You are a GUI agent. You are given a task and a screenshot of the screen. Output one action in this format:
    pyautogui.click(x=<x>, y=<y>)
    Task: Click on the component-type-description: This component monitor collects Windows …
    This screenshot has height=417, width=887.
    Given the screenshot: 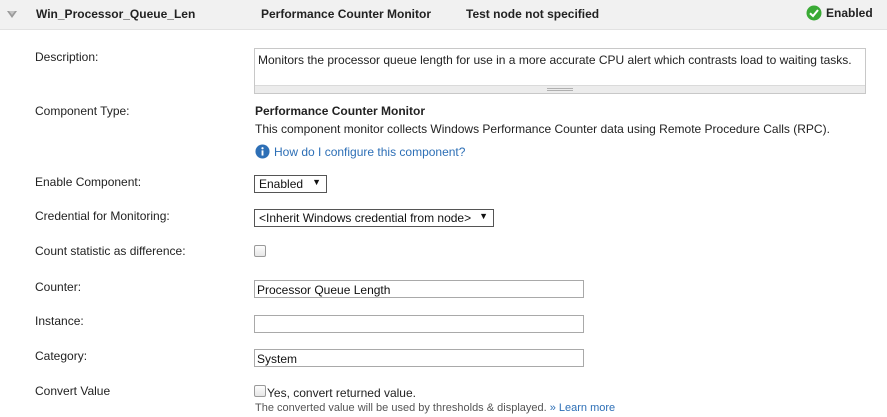 What is the action you would take?
    pyautogui.click(x=542, y=129)
    